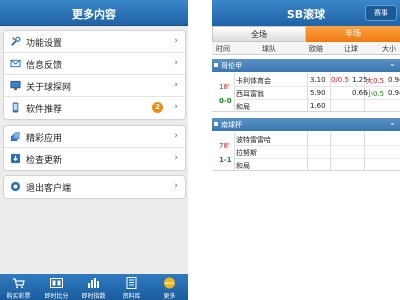 This screenshot has width=400, height=300. I want to click on tab-full-time: 全场, so click(259, 34).